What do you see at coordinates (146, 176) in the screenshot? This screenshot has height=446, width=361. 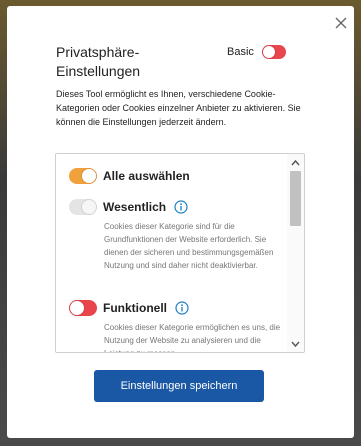 I see `select-all-label: Alle auswählen` at bounding box center [146, 176].